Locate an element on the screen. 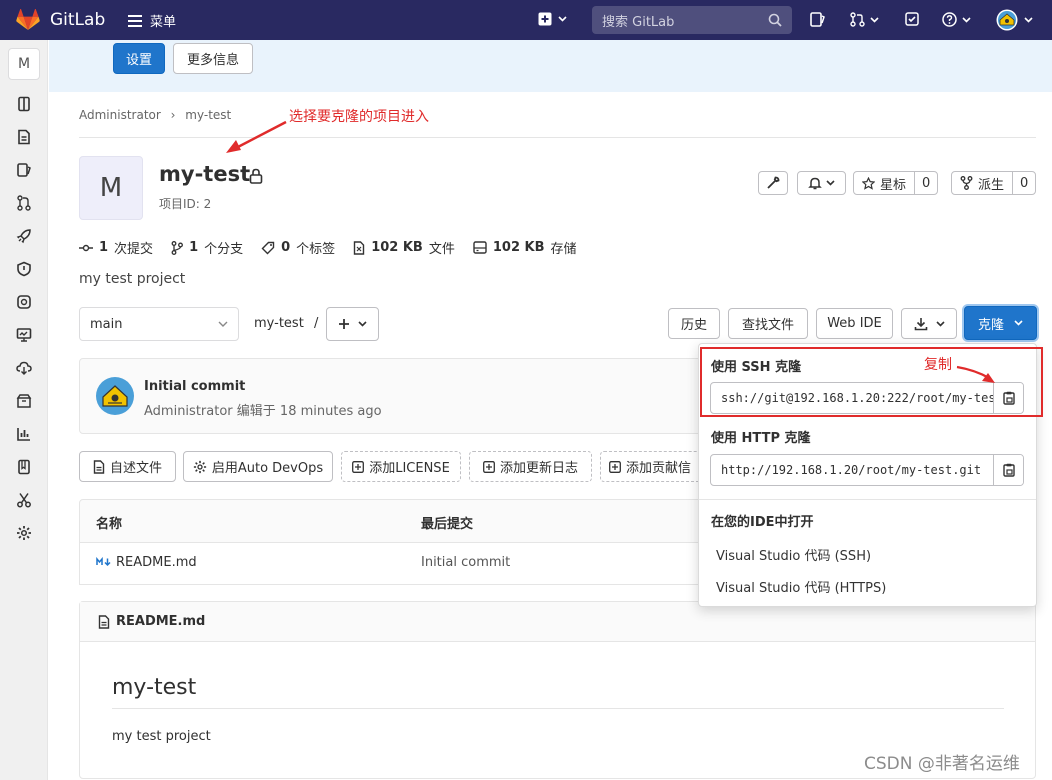 This screenshot has width=1052, height=780. auto-devops-label: 启用Auto DevOps is located at coordinates (267, 468).